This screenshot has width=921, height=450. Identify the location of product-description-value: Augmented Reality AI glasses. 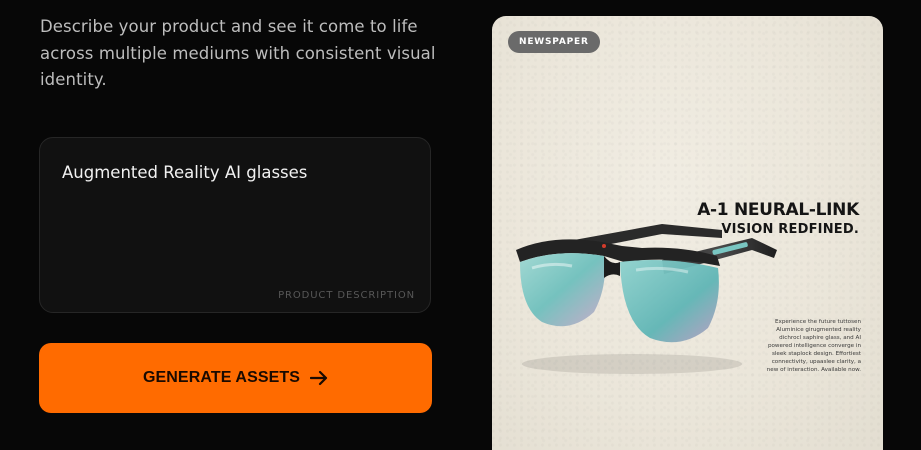
(184, 172).